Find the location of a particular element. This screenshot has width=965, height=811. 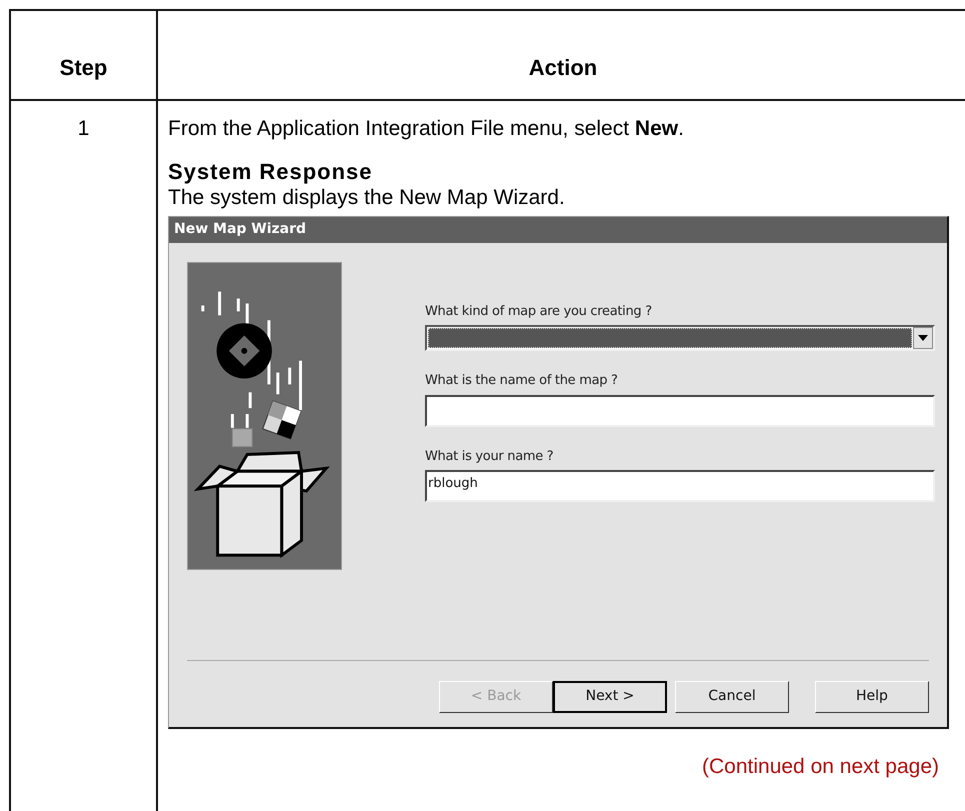

dialog-button: Next > is located at coordinates (610, 696).